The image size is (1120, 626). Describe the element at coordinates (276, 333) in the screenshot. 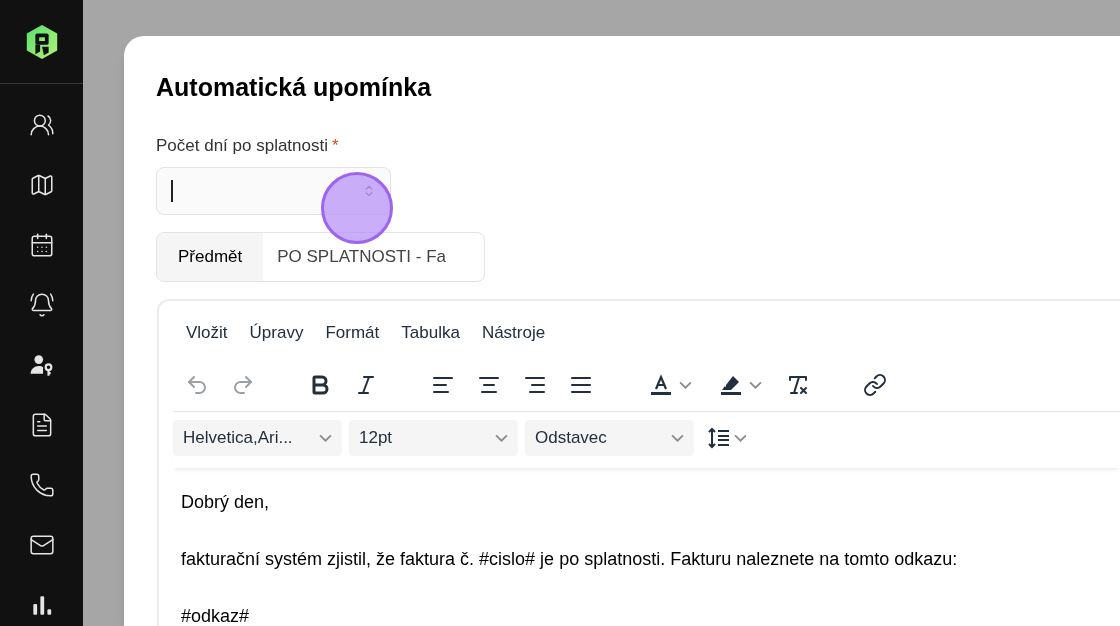

I see `menu-item: Úpravy` at that location.